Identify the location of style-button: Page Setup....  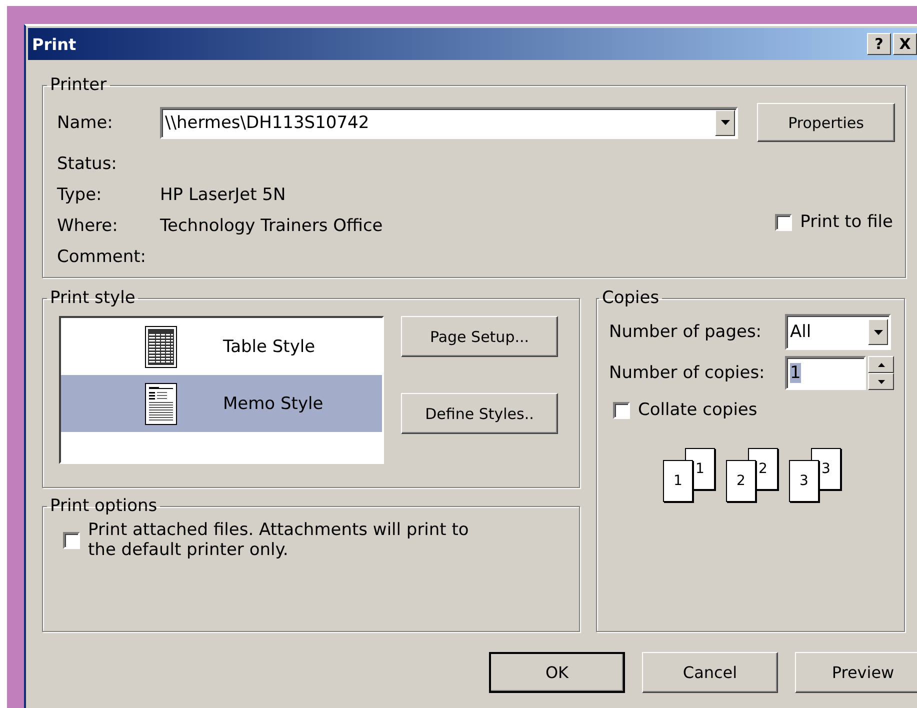
(479, 336).